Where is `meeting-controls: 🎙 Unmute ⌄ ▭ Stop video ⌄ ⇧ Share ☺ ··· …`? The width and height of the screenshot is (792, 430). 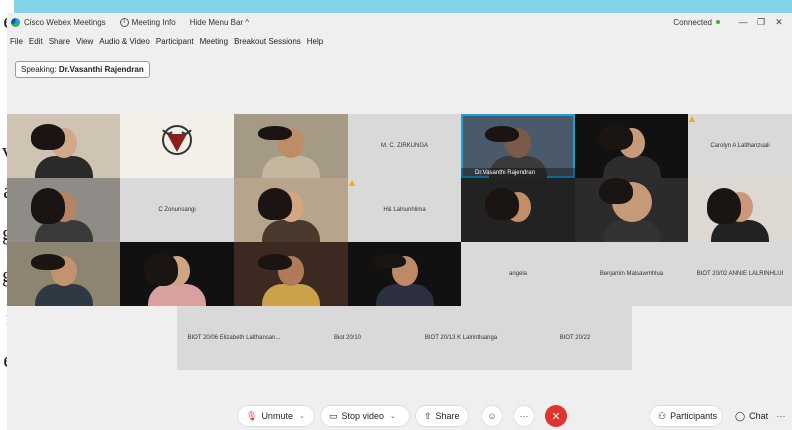
meeting-controls: 🎙 Unmute ⌄ ▭ Stop video ⌄ ⇧ Share ☺ ··· … is located at coordinates (399, 417).